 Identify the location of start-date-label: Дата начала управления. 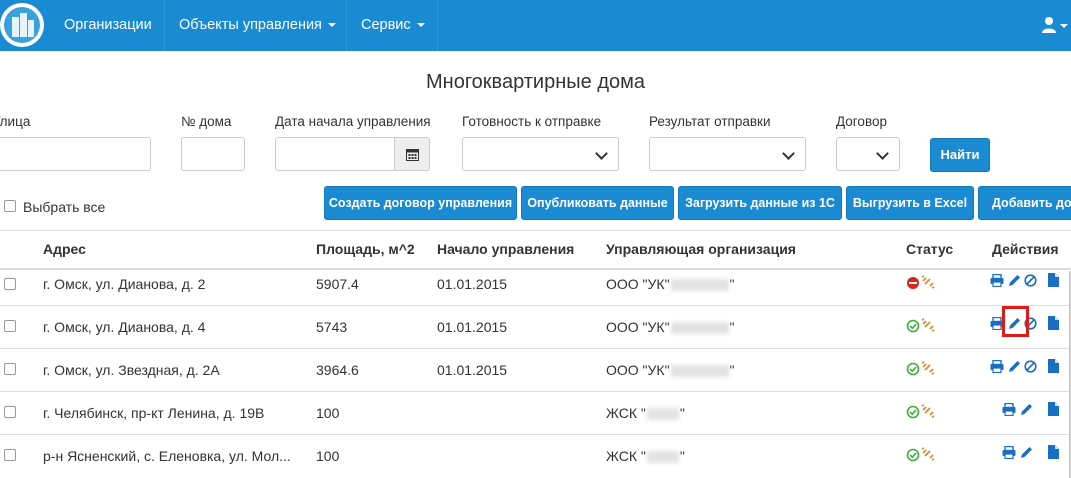
(353, 121).